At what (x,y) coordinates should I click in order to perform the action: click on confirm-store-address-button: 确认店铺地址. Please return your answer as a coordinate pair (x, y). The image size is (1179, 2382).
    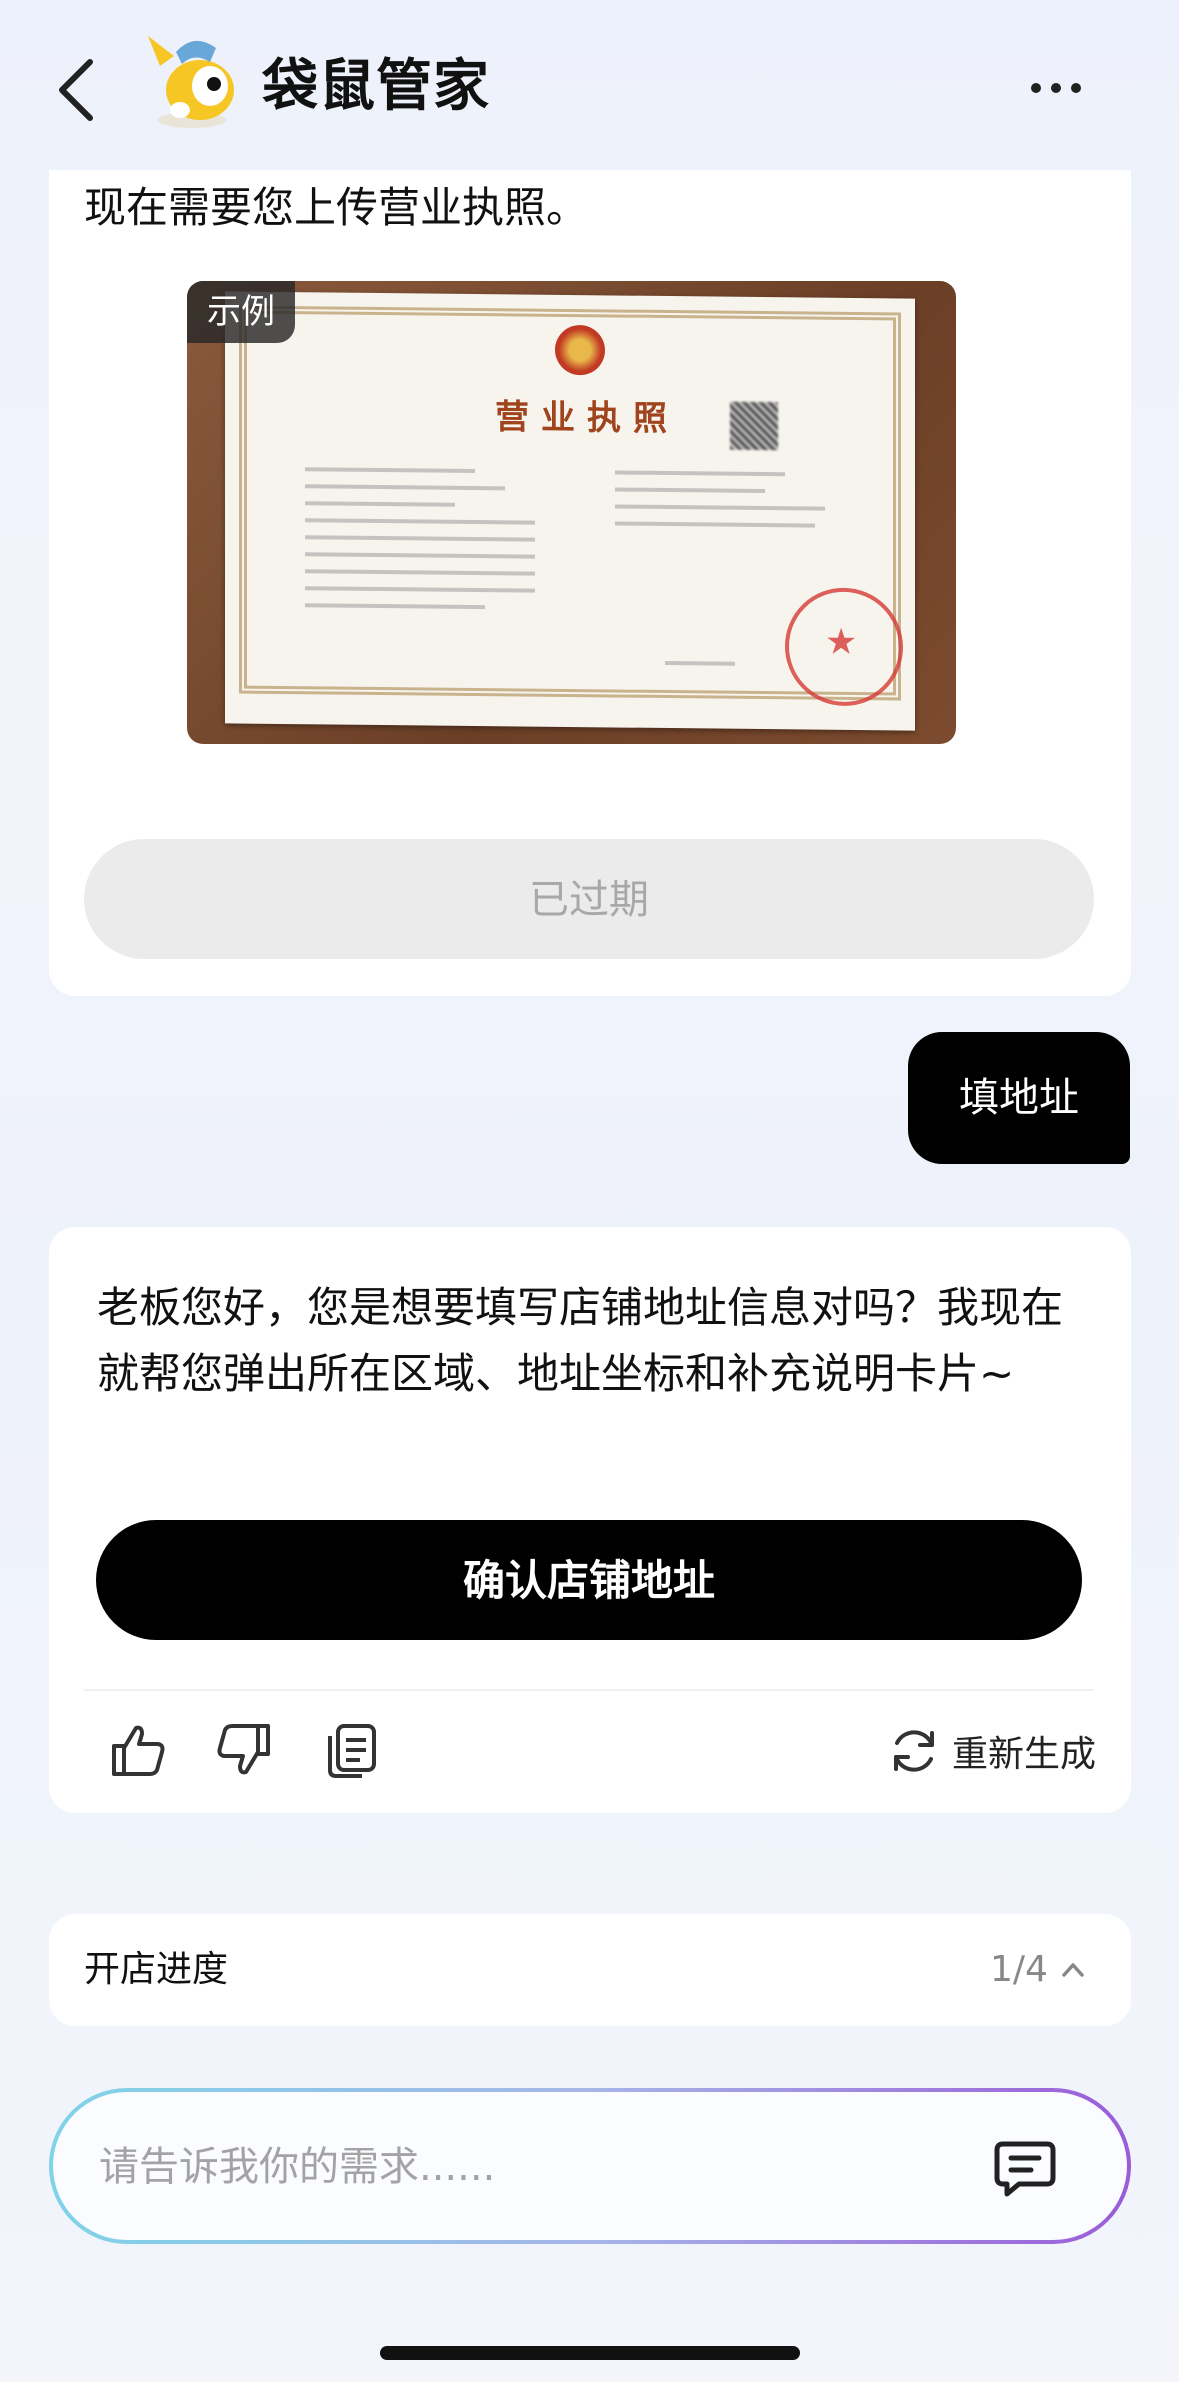
    Looking at the image, I should click on (589, 1580).